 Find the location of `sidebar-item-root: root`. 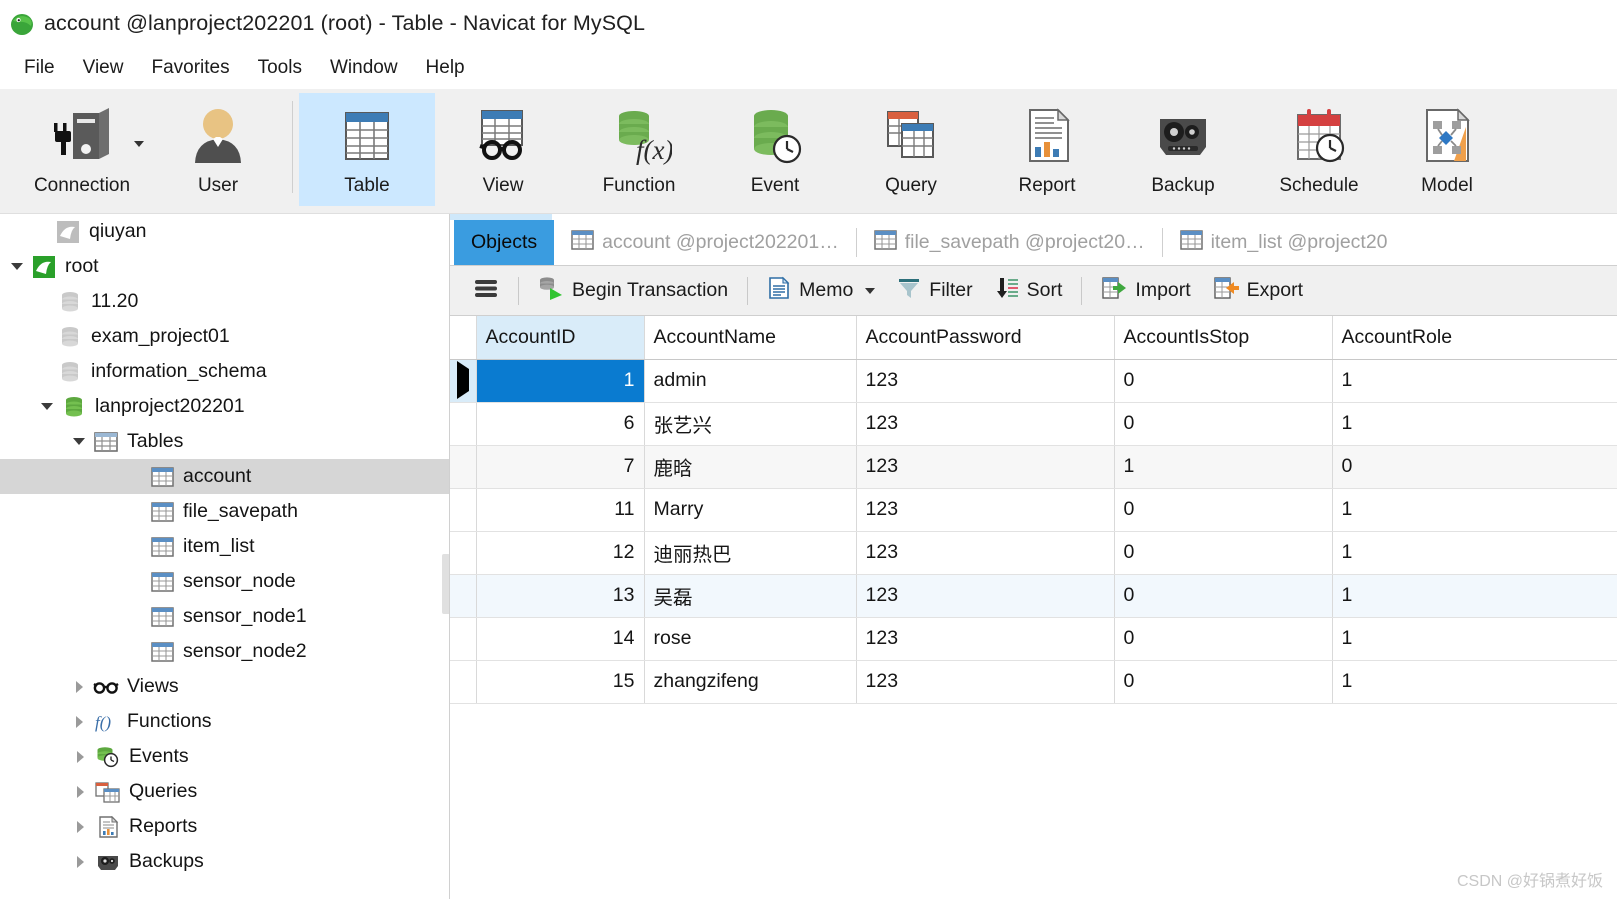

sidebar-item-root: root is located at coordinates (224, 266).